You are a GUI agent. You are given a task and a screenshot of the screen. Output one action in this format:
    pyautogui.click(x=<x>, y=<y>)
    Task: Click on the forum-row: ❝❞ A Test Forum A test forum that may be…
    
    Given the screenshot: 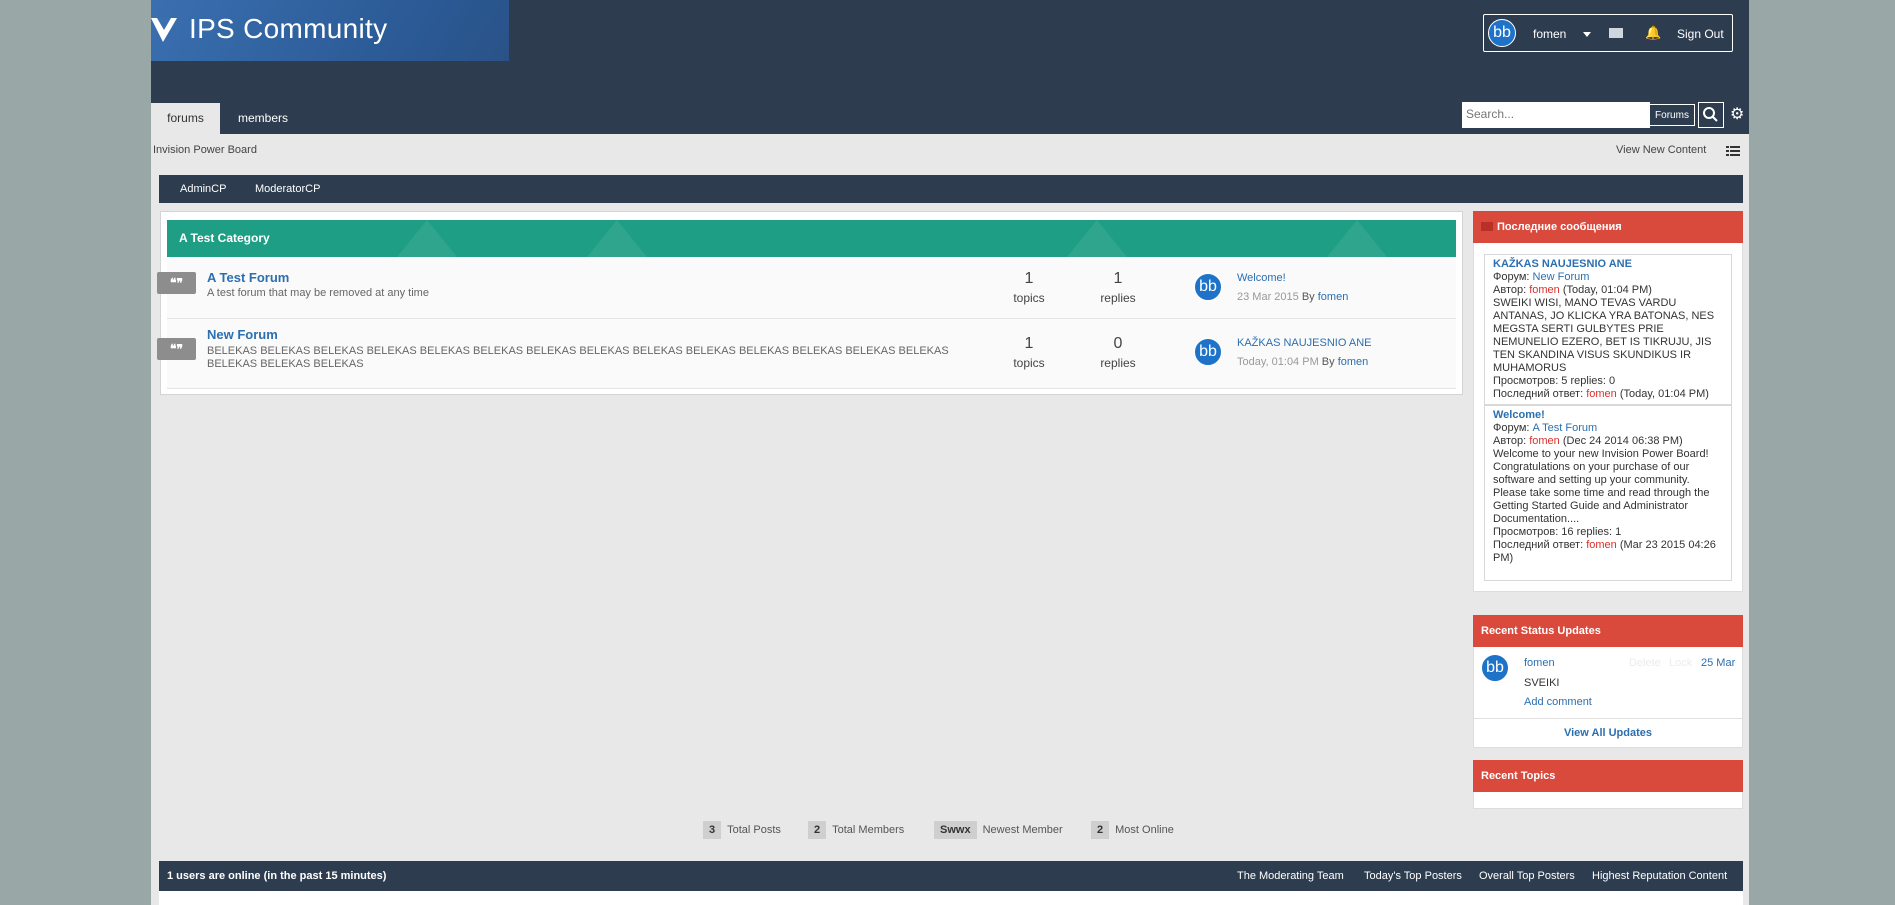 What is the action you would take?
    pyautogui.click(x=806, y=288)
    